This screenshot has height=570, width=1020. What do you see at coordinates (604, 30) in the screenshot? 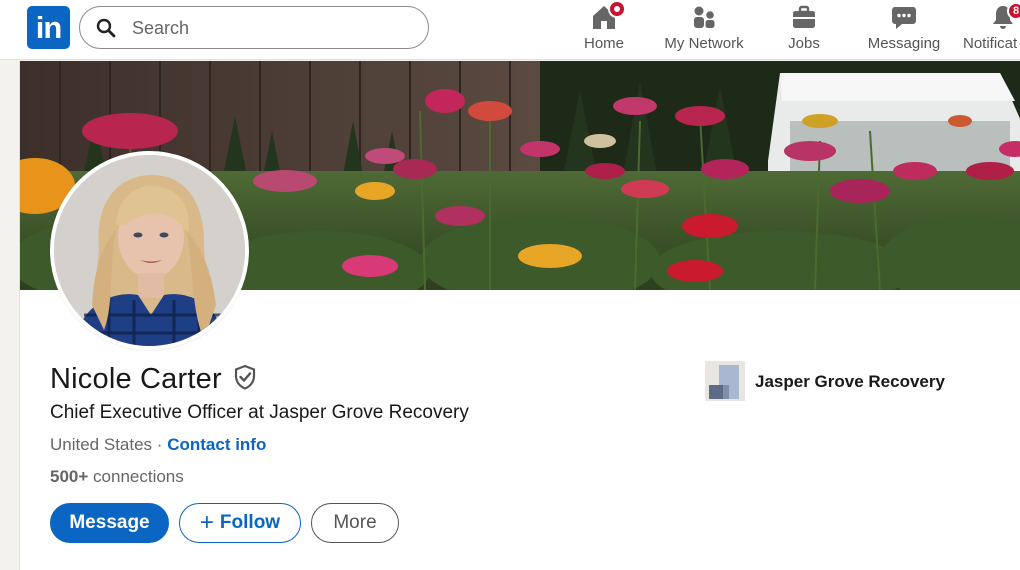
I see `nav-home: Home` at bounding box center [604, 30].